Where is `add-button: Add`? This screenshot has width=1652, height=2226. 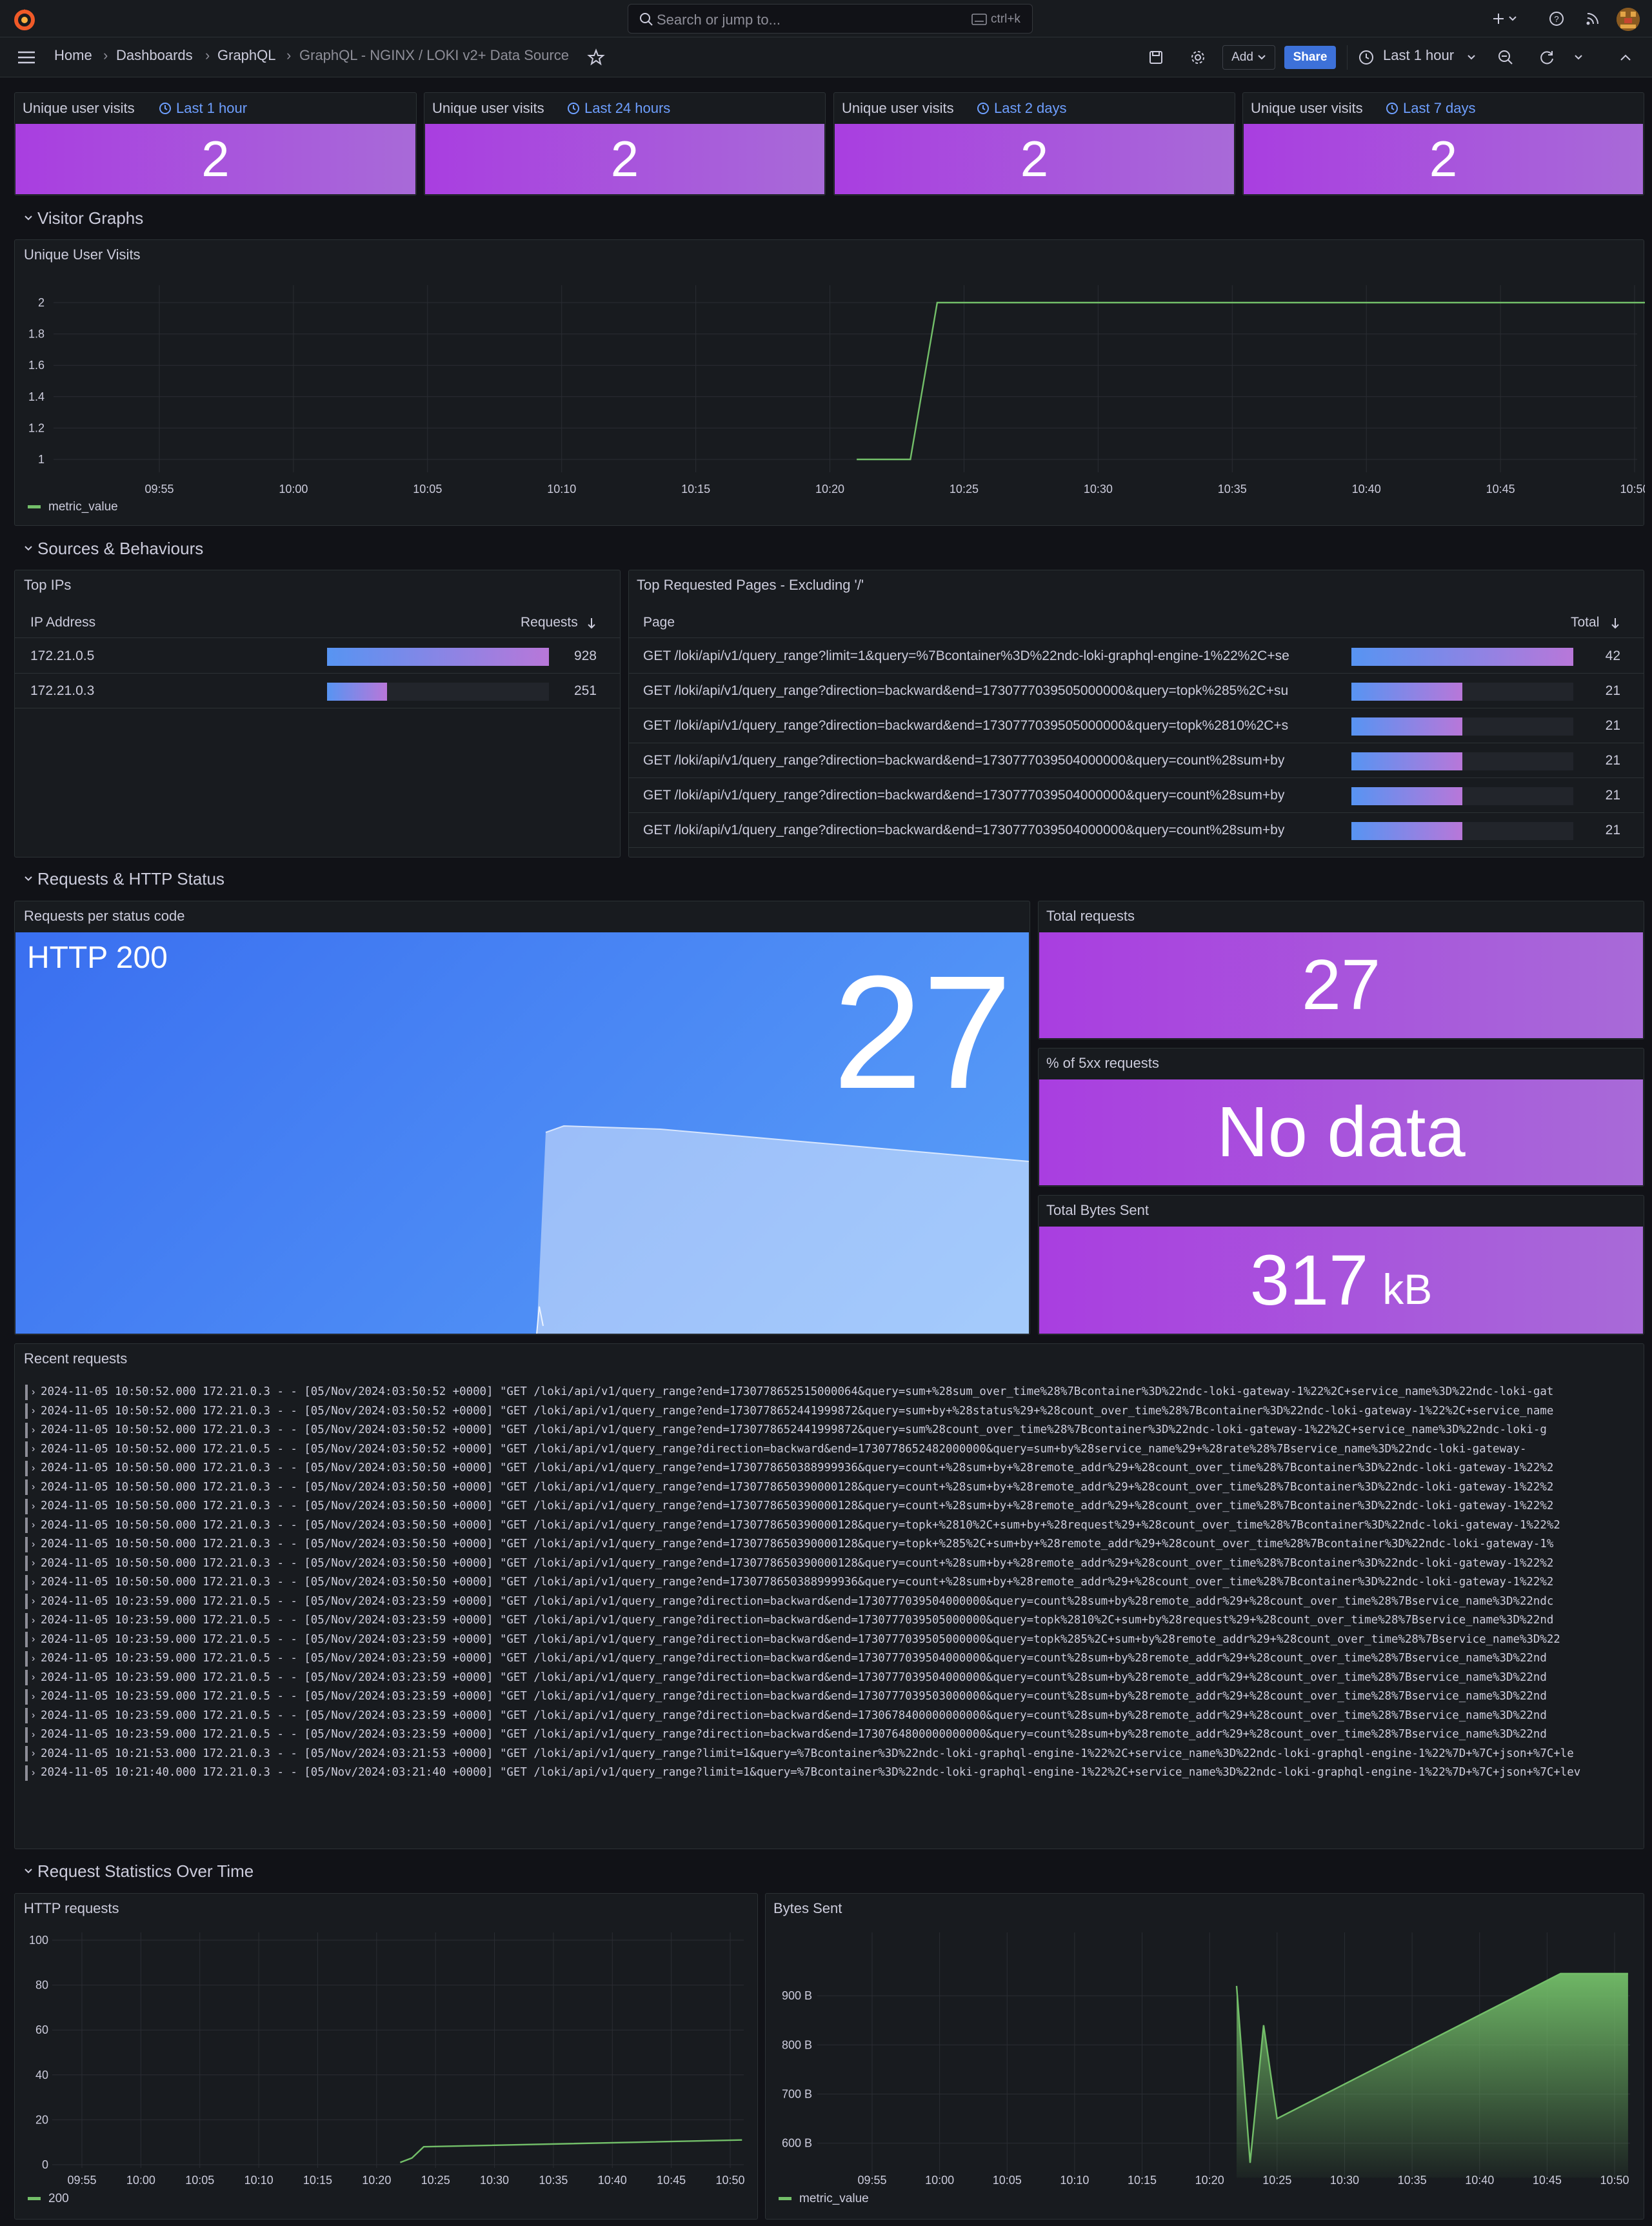 add-button: Add is located at coordinates (1248, 57).